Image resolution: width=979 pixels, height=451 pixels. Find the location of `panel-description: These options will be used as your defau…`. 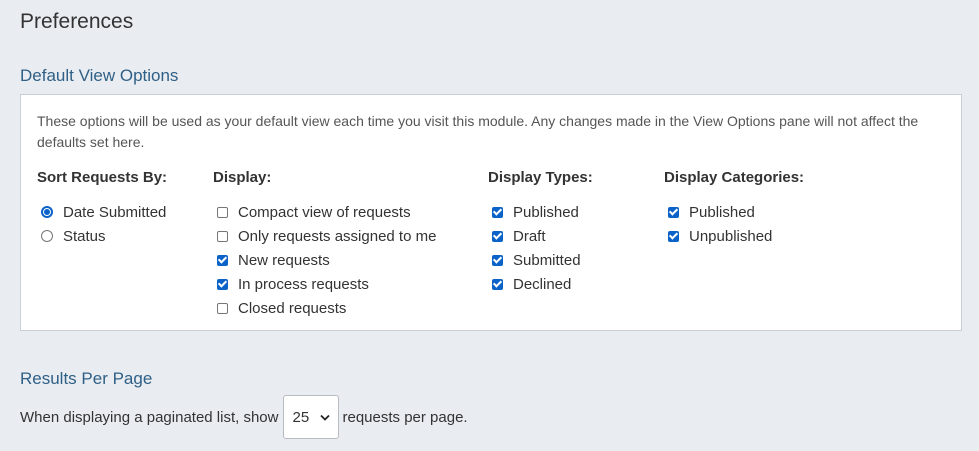

panel-description: These options will be used as your defau… is located at coordinates (478, 131).